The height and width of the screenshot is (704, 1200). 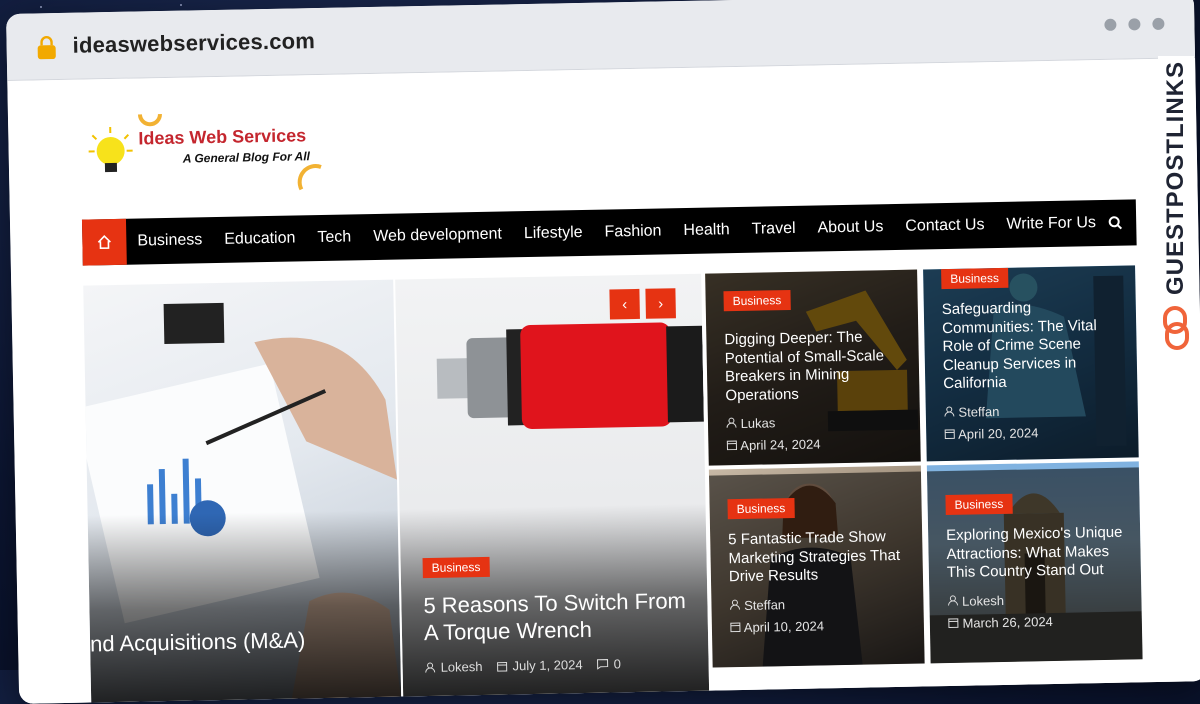 I want to click on date: April 24, 2024, so click(x=816, y=444).